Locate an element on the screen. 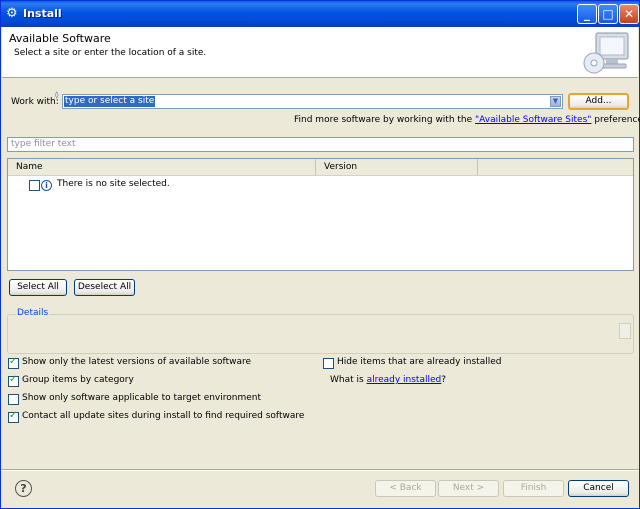 The height and width of the screenshot is (509, 640). available-software-sites-link: "Available Software Sites" is located at coordinates (533, 120).